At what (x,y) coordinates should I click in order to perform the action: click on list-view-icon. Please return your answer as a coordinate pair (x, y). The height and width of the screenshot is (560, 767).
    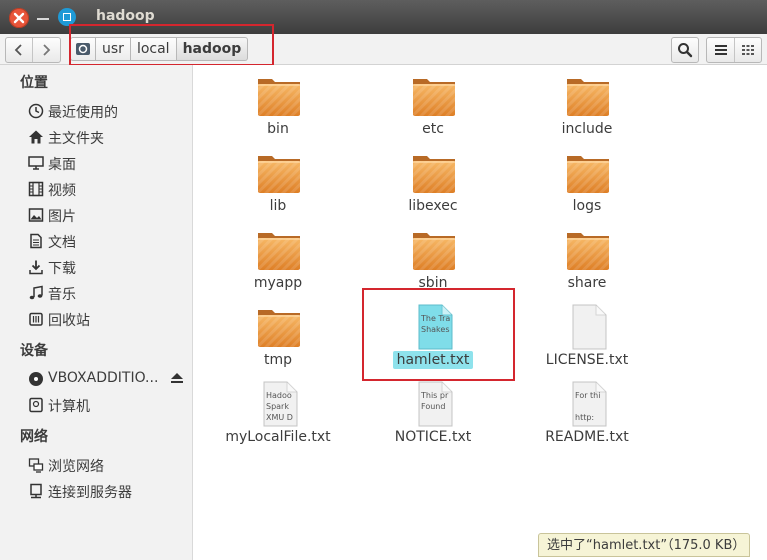
    Looking at the image, I should click on (721, 50).